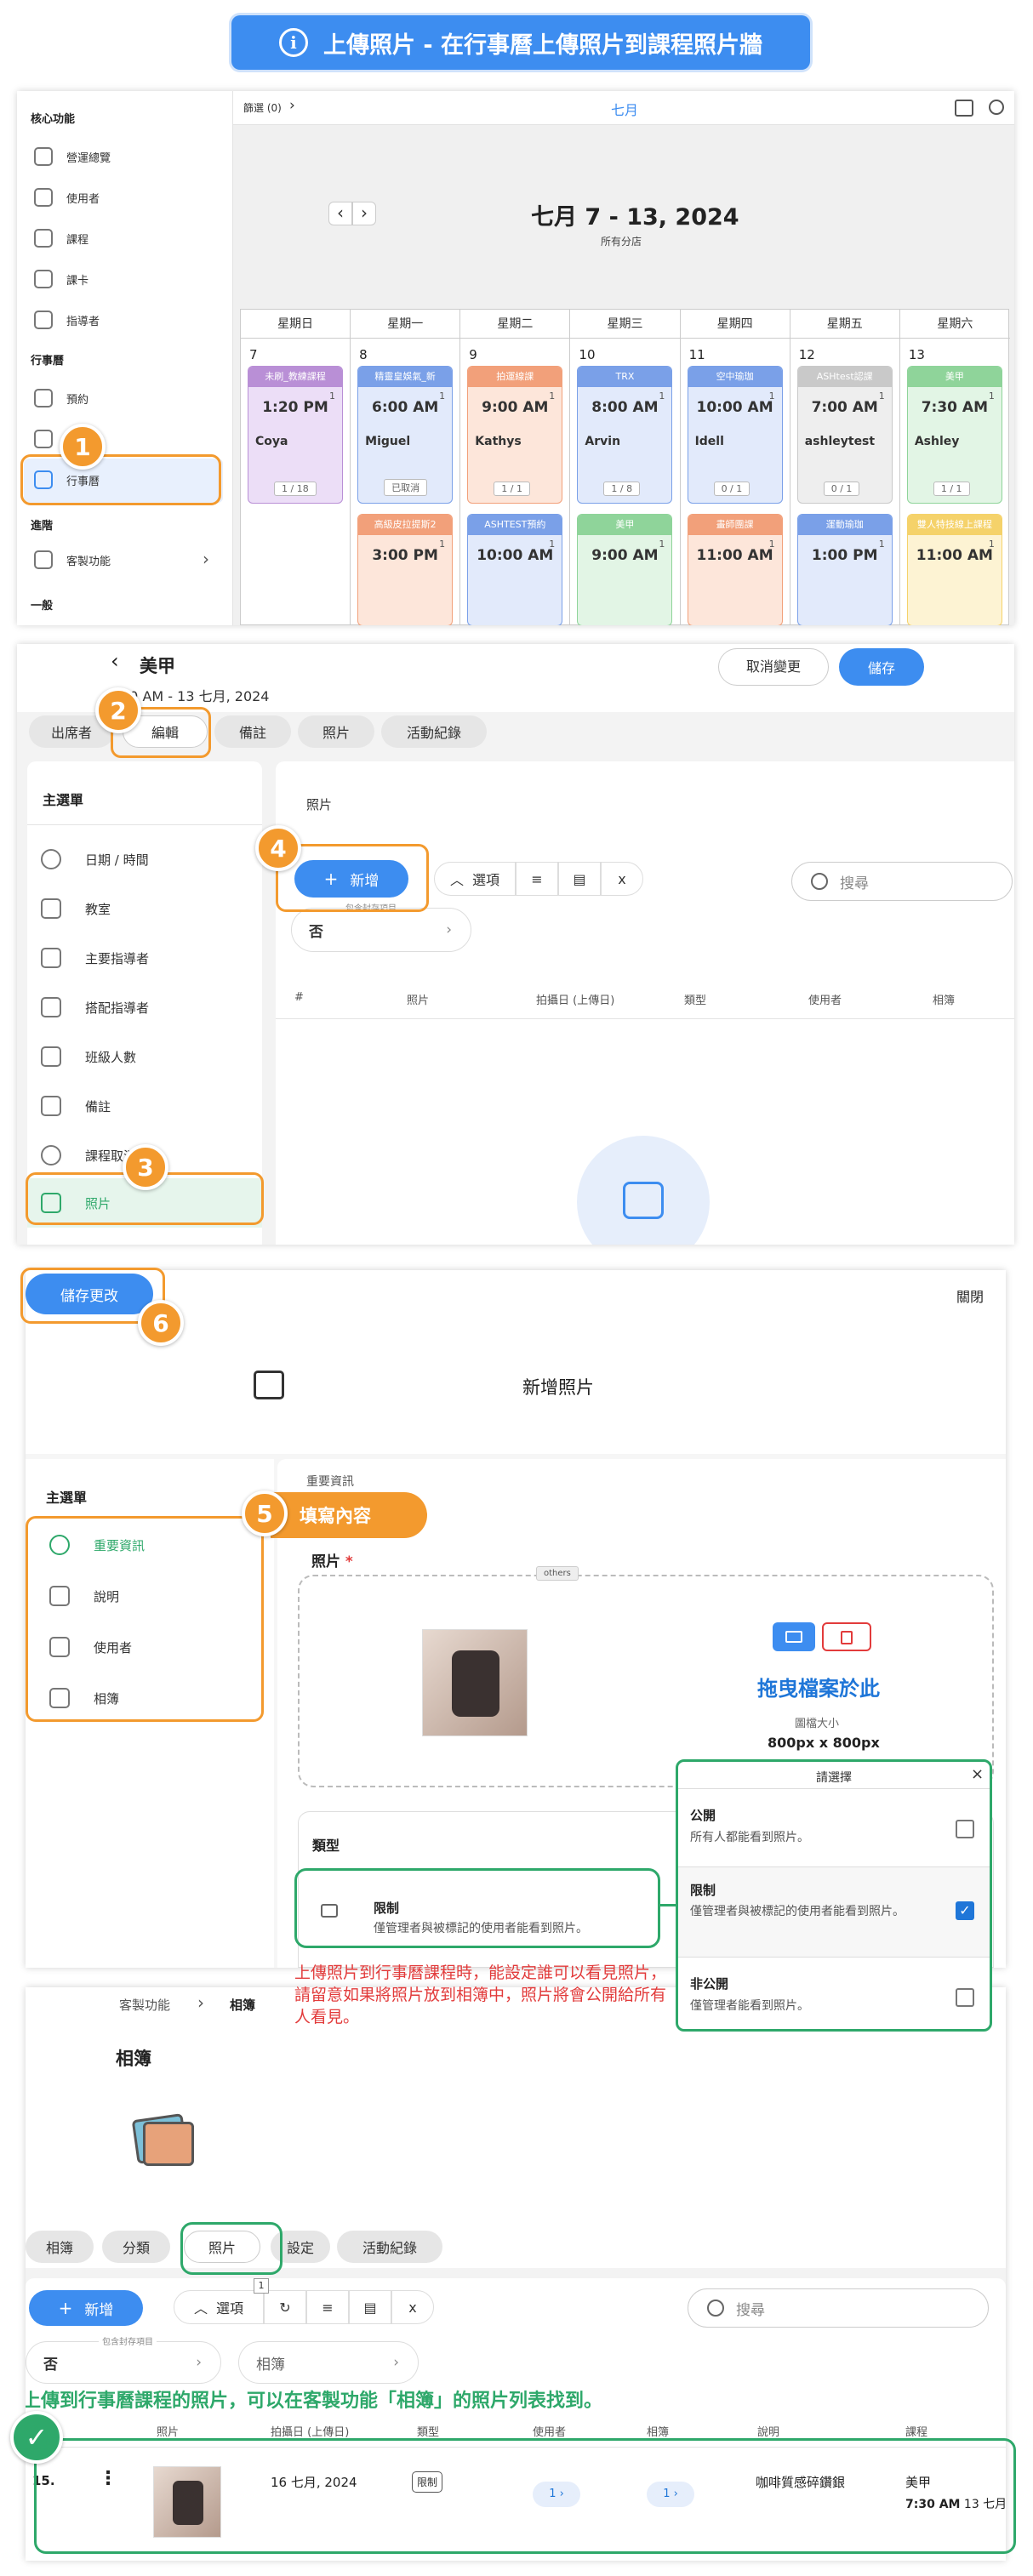 The height and width of the screenshot is (2576, 1033). Describe the element at coordinates (515, 377) in the screenshot. I see `event-title: 拍運線課` at that location.